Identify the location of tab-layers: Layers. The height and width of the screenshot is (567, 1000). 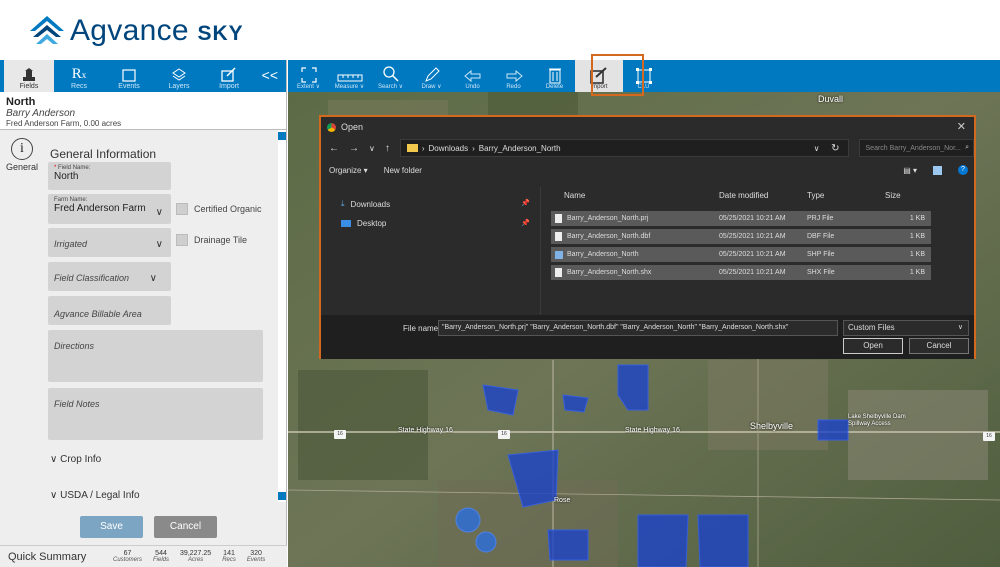
(179, 76).